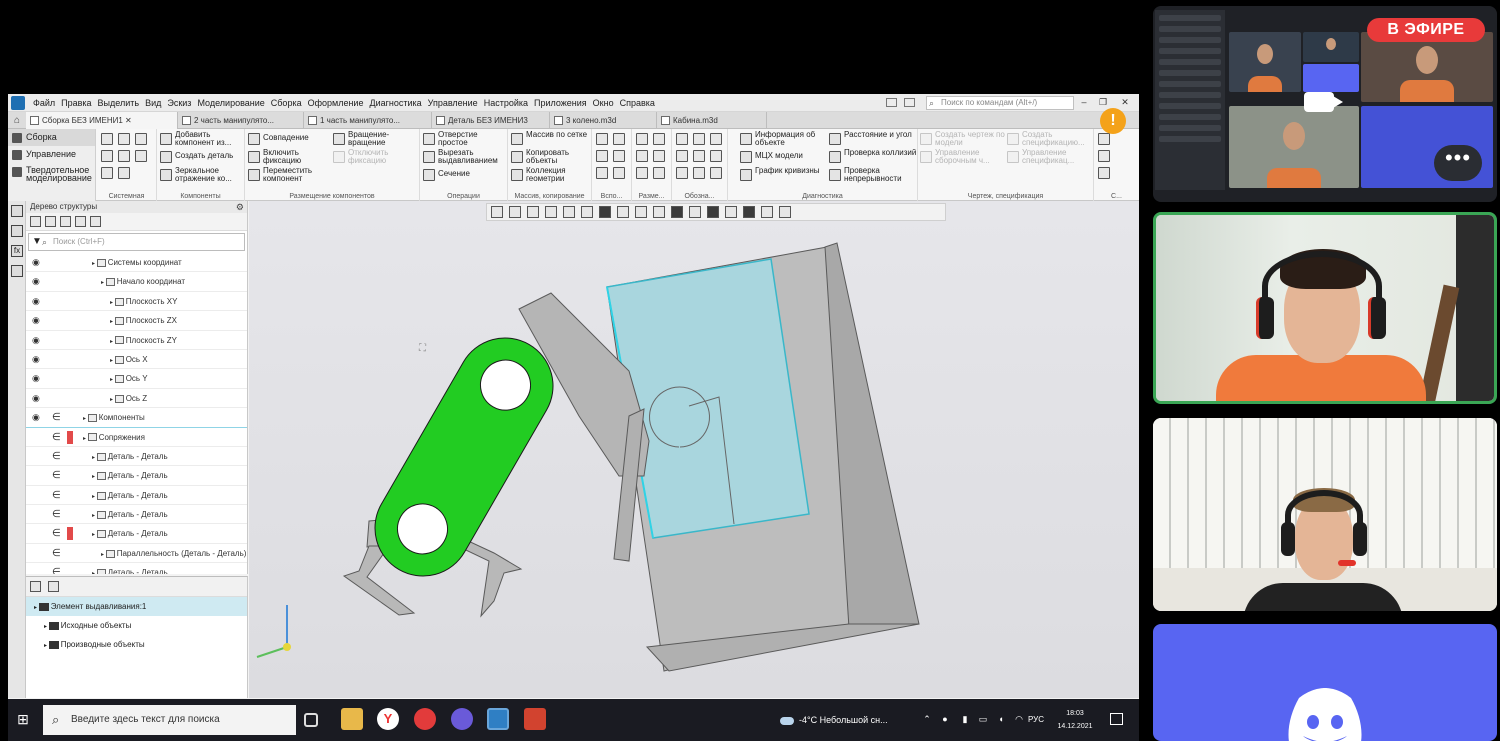 The height and width of the screenshot is (741, 1500). Describe the element at coordinates (642, 156) in the screenshot. I see `dimension-icon` at that location.